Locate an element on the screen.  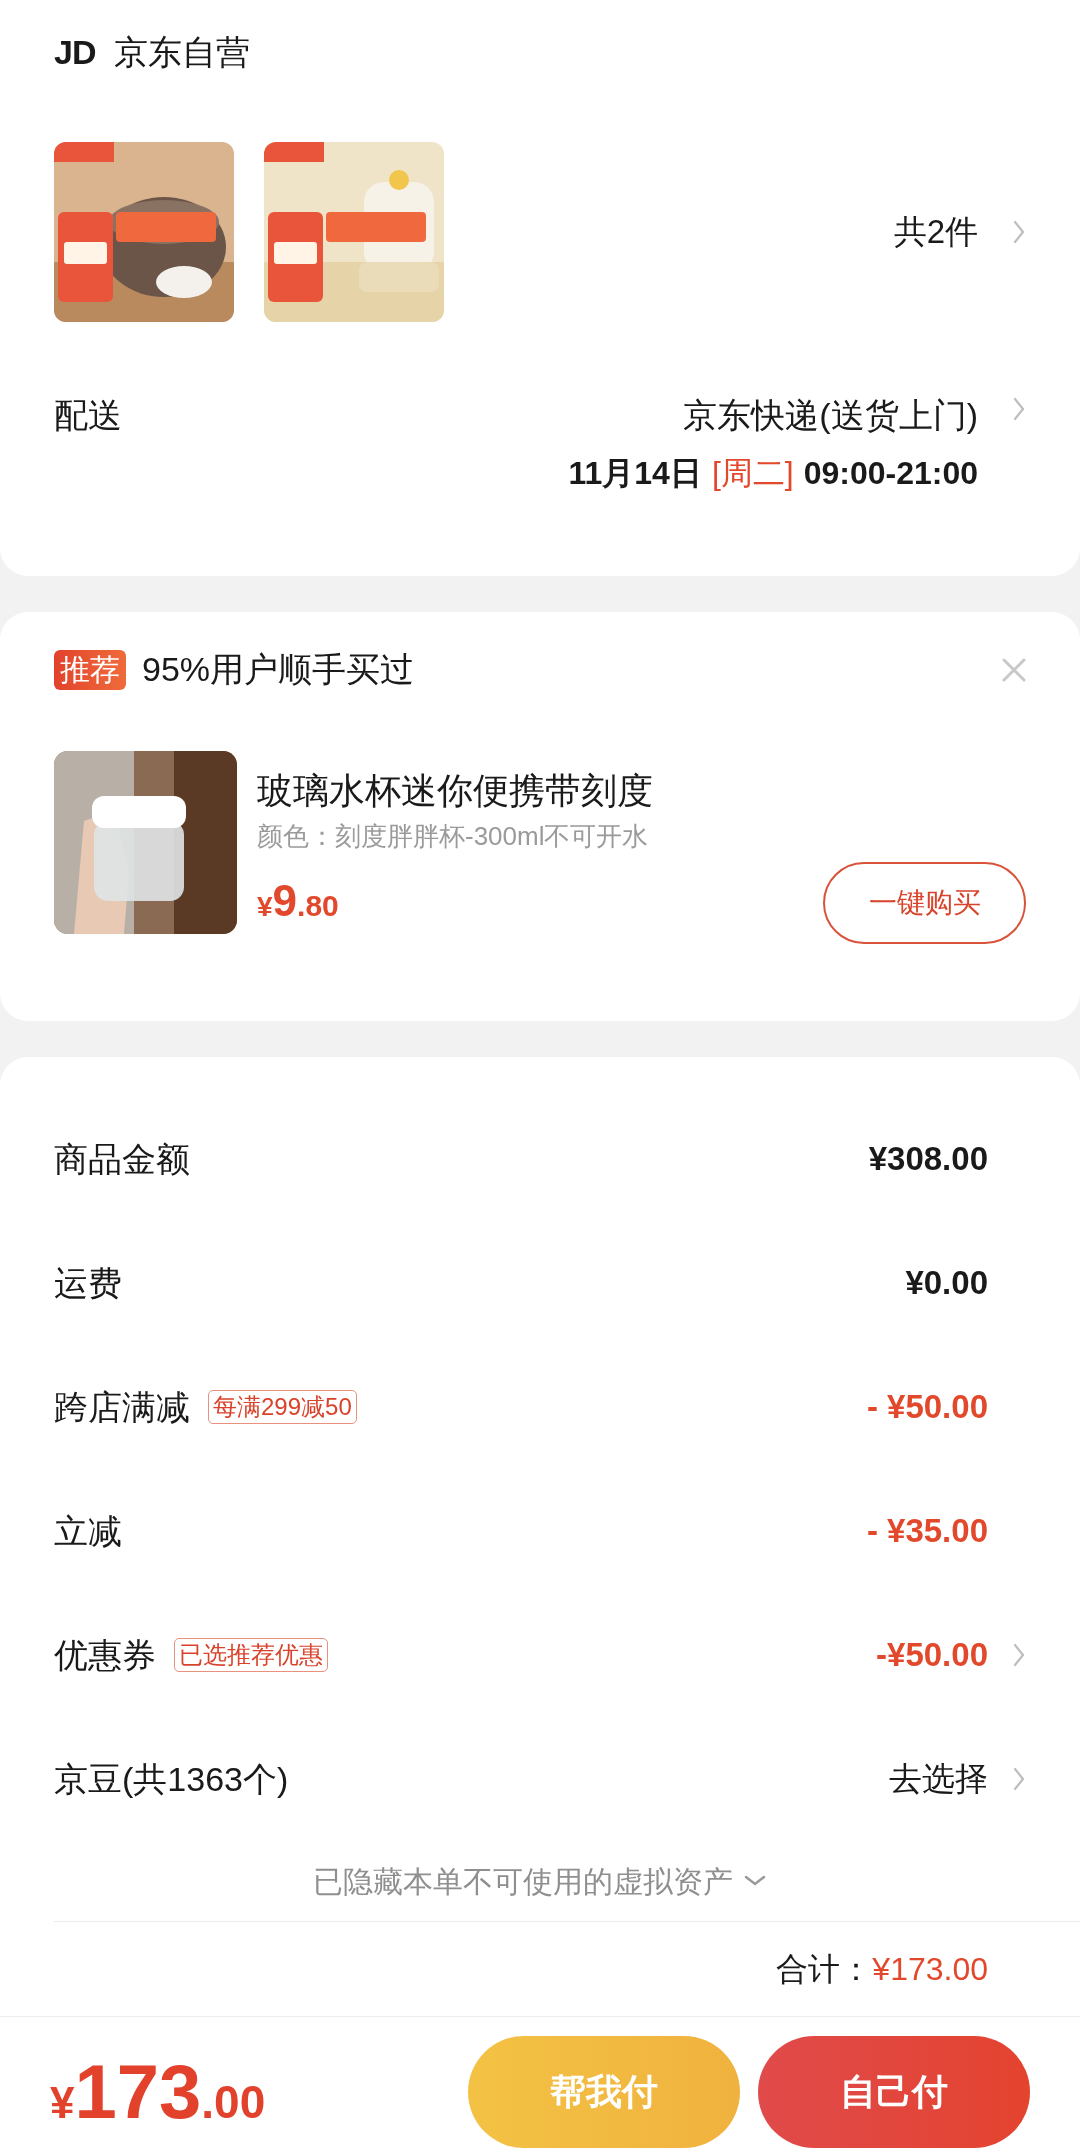
pay-button: 自己付 is located at coordinates (894, 2091).